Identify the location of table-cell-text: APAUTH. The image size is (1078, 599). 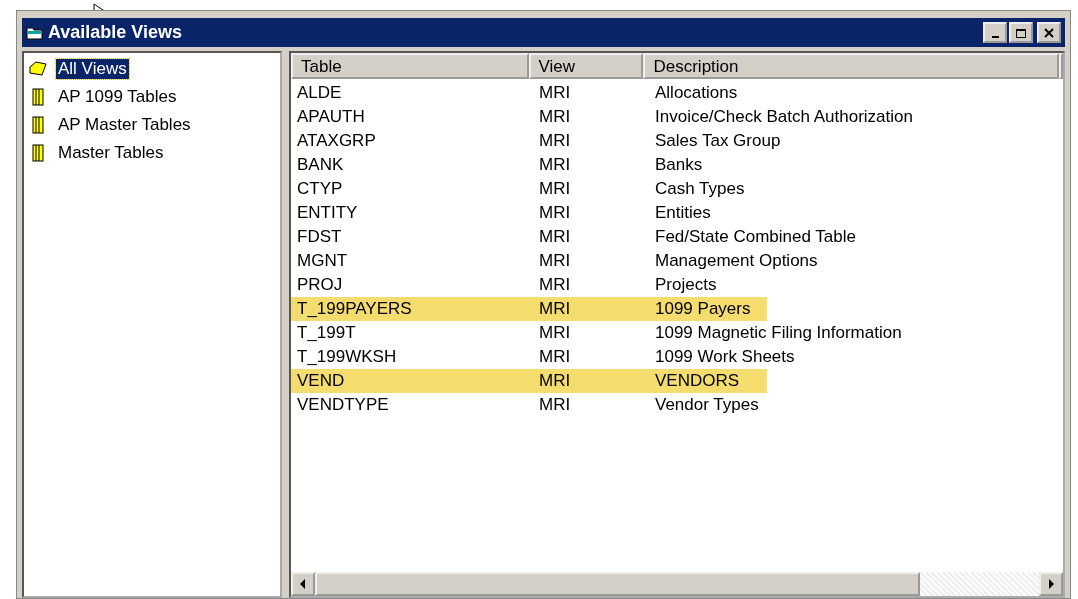
(331, 117).